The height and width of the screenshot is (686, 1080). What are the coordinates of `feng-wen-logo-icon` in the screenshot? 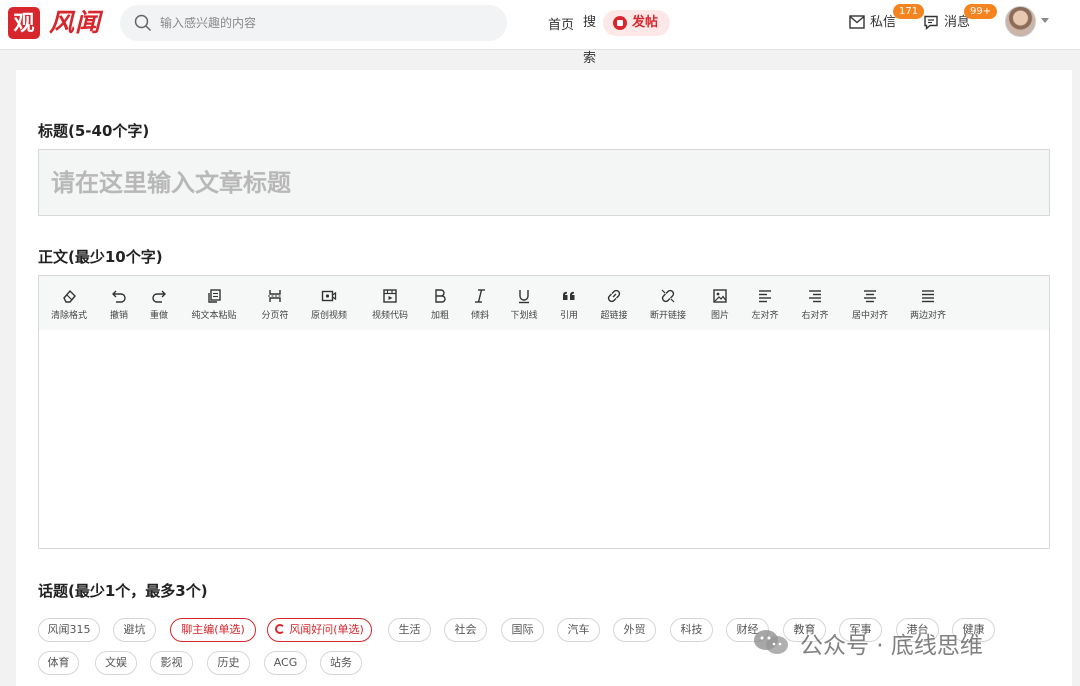 It's located at (280, 629).